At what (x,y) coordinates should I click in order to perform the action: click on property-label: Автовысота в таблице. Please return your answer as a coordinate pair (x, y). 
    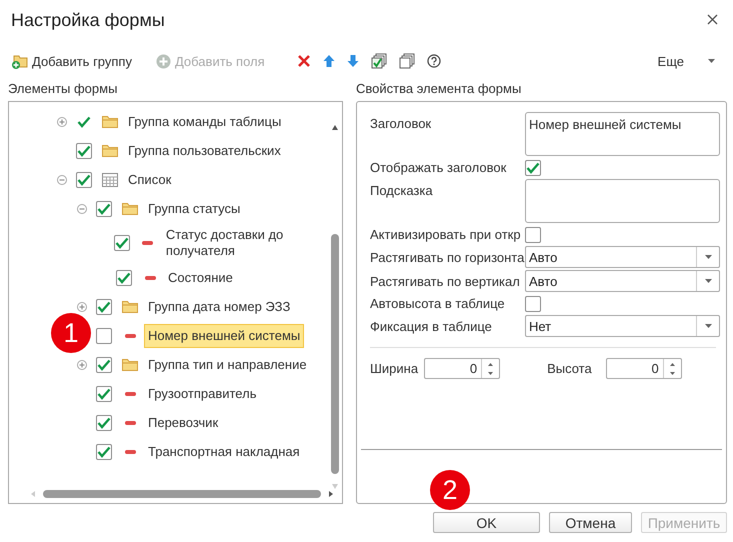
    Looking at the image, I should click on (438, 303).